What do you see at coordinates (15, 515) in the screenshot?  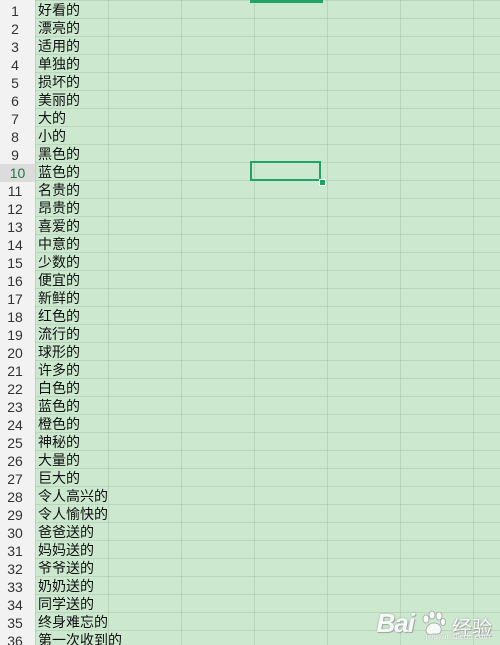 I see `row-number: 29` at bounding box center [15, 515].